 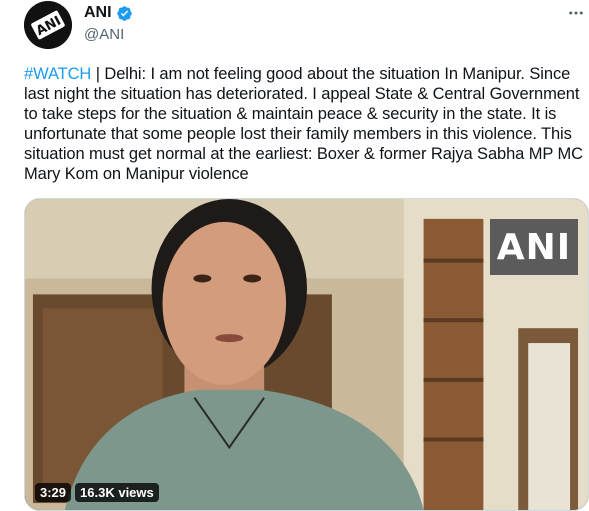 I want to click on author-display-name: ANI, so click(x=98, y=13).